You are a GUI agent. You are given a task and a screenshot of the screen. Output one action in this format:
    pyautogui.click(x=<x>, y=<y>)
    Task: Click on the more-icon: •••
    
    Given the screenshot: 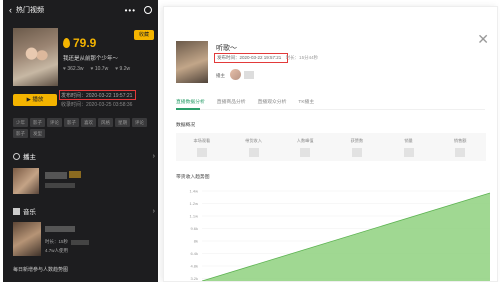 What is the action you would take?
    pyautogui.click(x=130, y=10)
    